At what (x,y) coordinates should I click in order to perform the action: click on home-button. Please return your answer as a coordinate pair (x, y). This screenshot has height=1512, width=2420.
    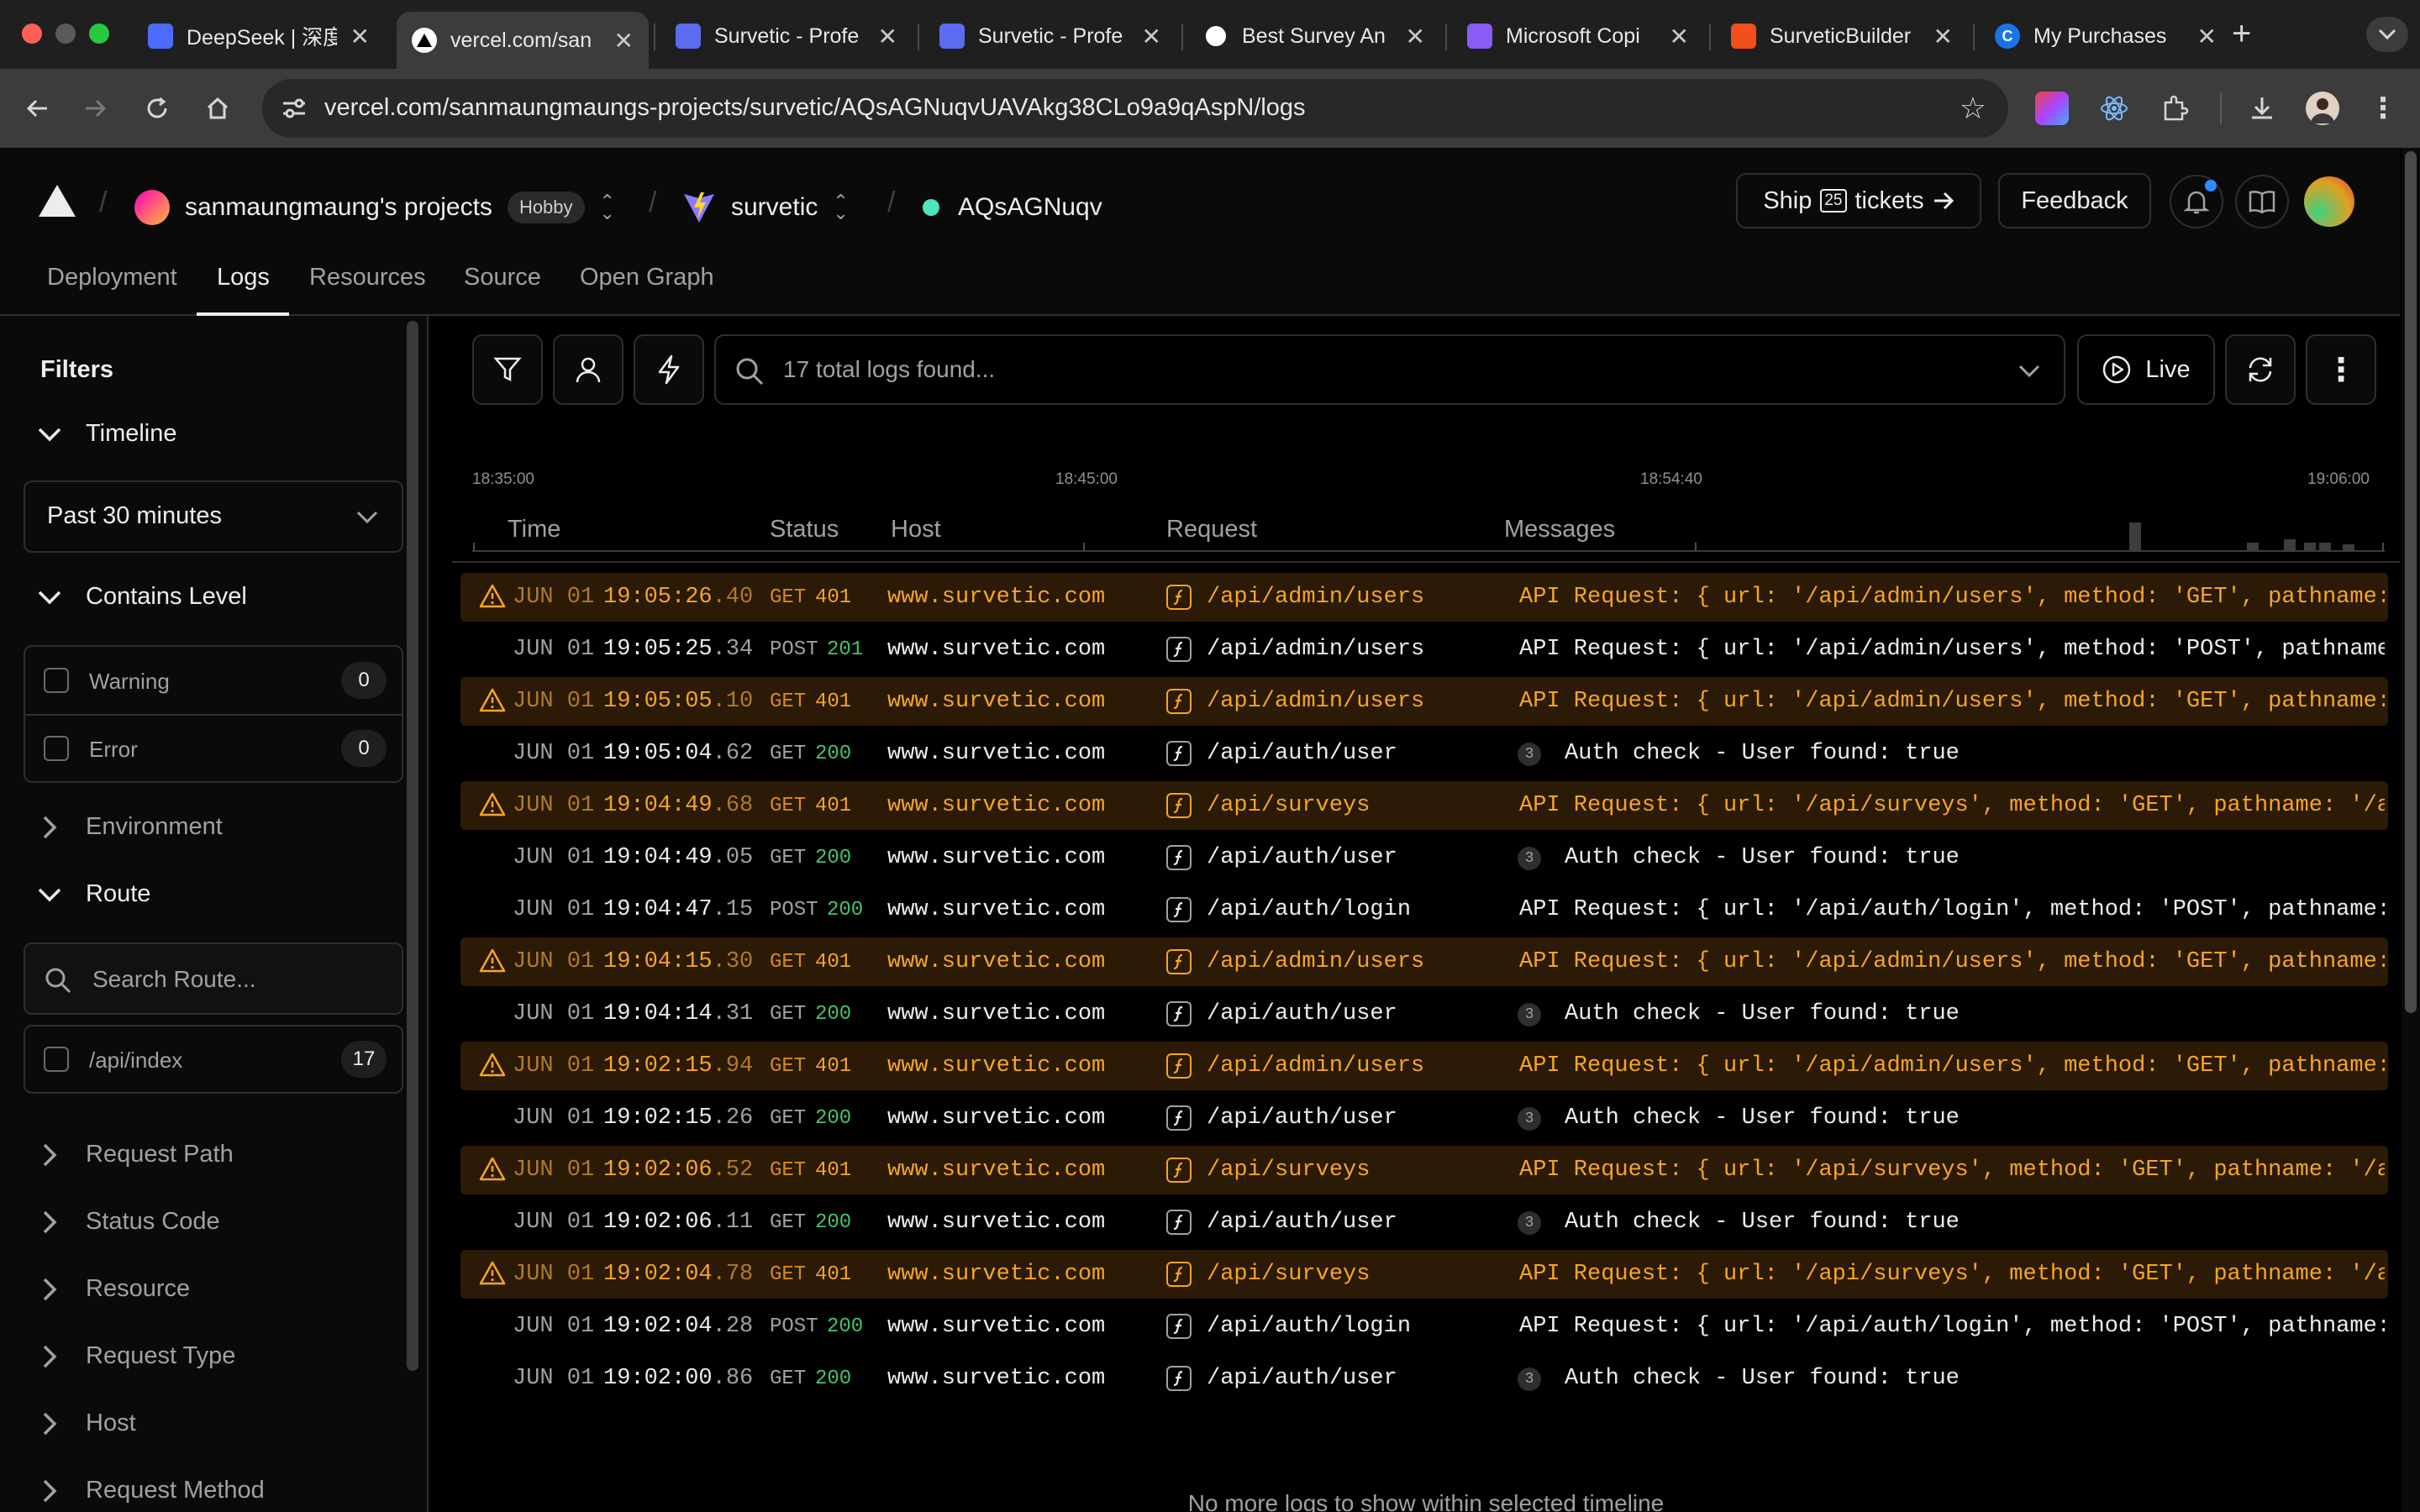
    Looking at the image, I should click on (218, 108).